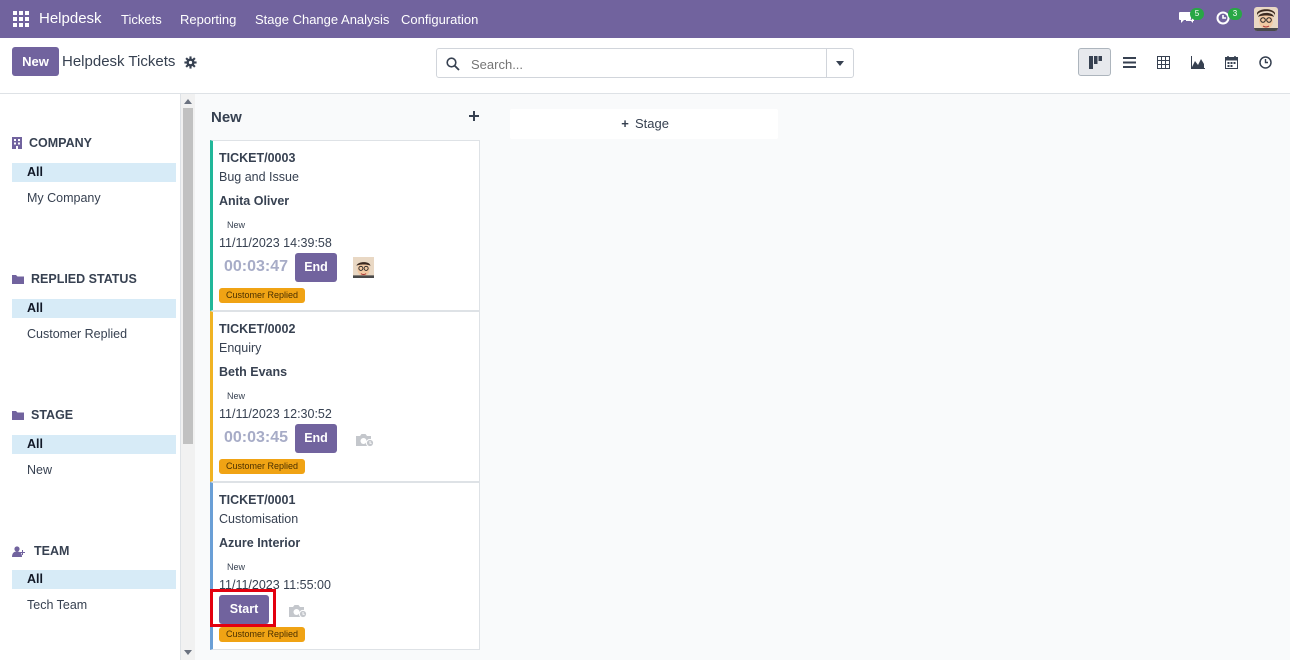 The width and height of the screenshot is (1290, 660). What do you see at coordinates (474, 116) in the screenshot?
I see `quick-create-plus-icon` at bounding box center [474, 116].